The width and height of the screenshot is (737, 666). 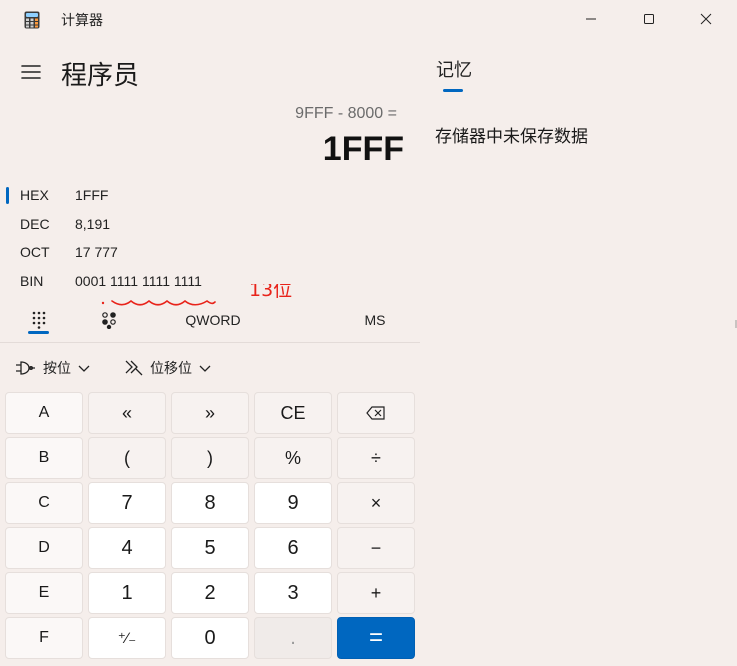 I want to click on radix-row-dec: DEC 8,191, so click(x=210, y=227).